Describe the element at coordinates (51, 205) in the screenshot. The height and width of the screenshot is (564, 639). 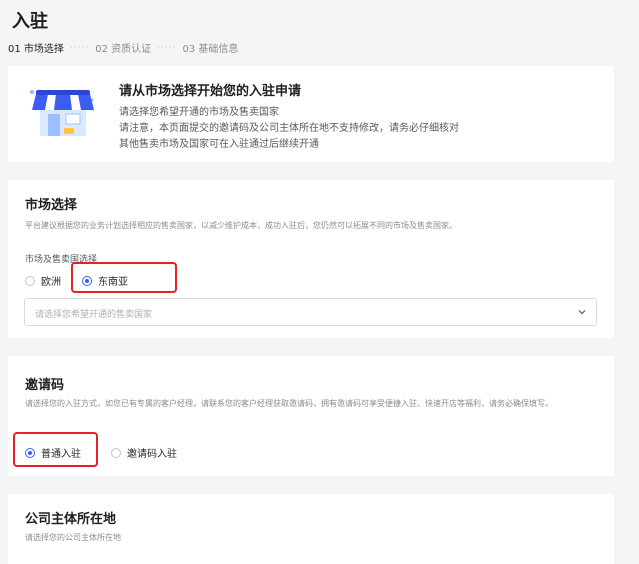
I see `market-title: 市场选择` at that location.